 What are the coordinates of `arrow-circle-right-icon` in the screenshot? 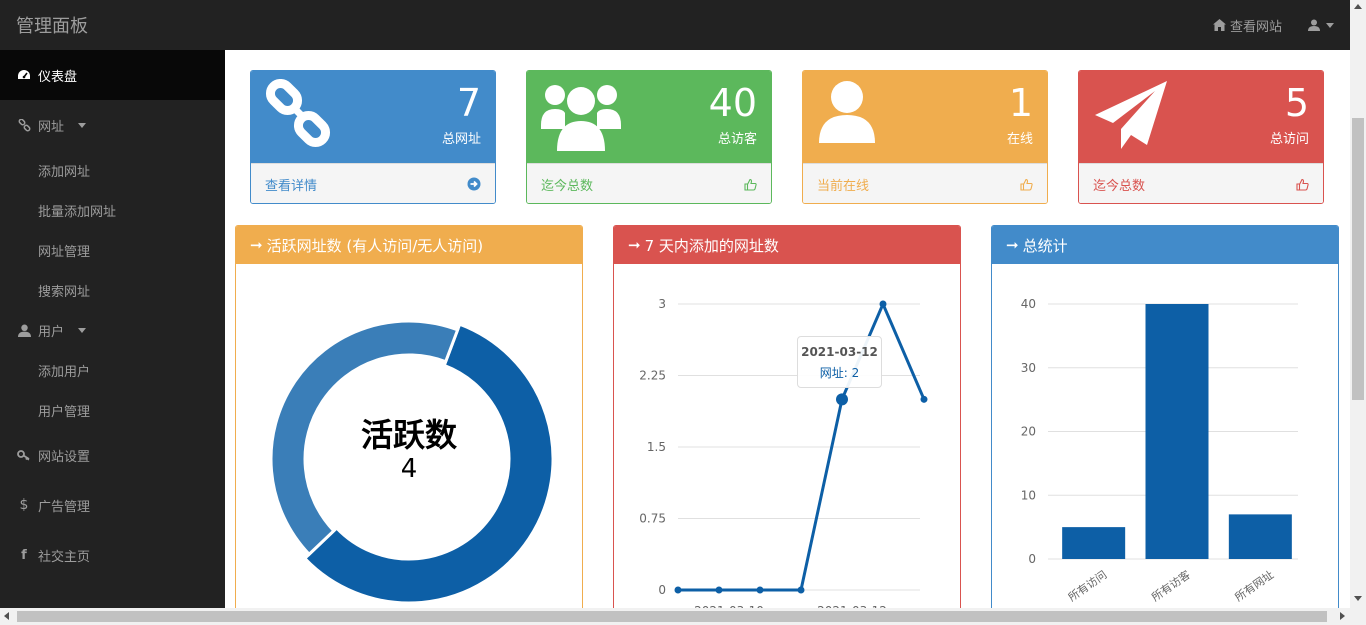 It's located at (474, 184).